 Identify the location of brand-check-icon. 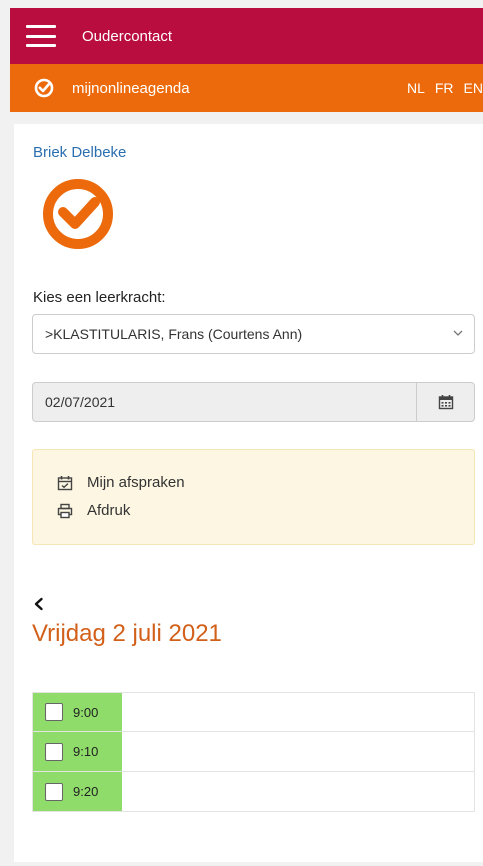
(44, 88).